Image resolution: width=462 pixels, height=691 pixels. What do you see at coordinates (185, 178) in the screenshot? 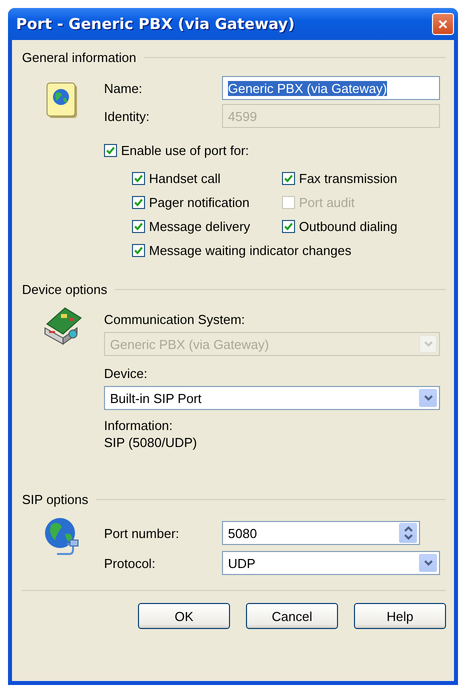
I see `checkbox-label: Handset call` at bounding box center [185, 178].